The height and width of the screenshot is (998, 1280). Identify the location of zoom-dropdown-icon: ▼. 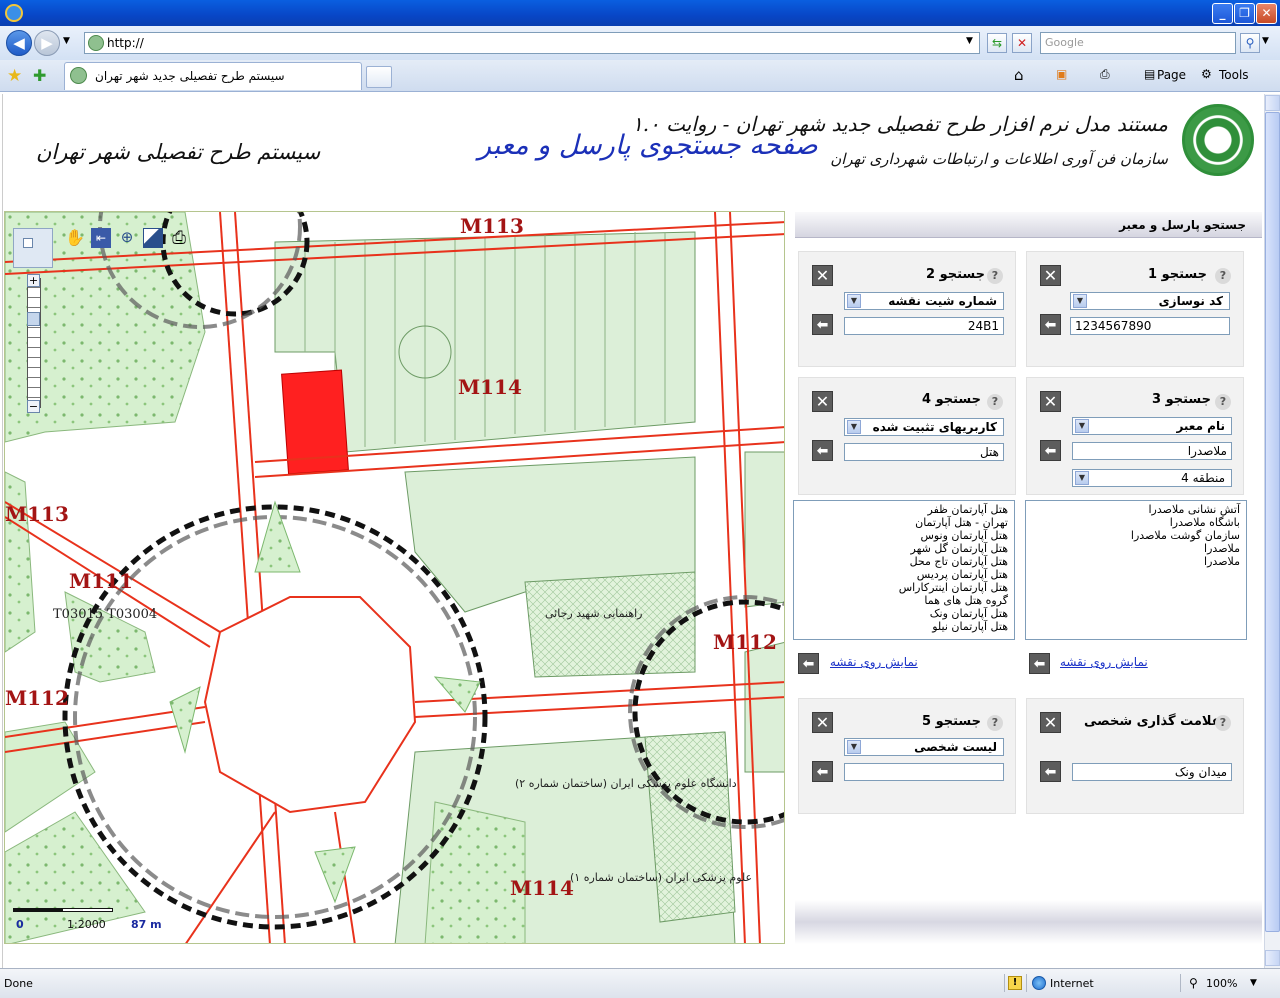
(1253, 983).